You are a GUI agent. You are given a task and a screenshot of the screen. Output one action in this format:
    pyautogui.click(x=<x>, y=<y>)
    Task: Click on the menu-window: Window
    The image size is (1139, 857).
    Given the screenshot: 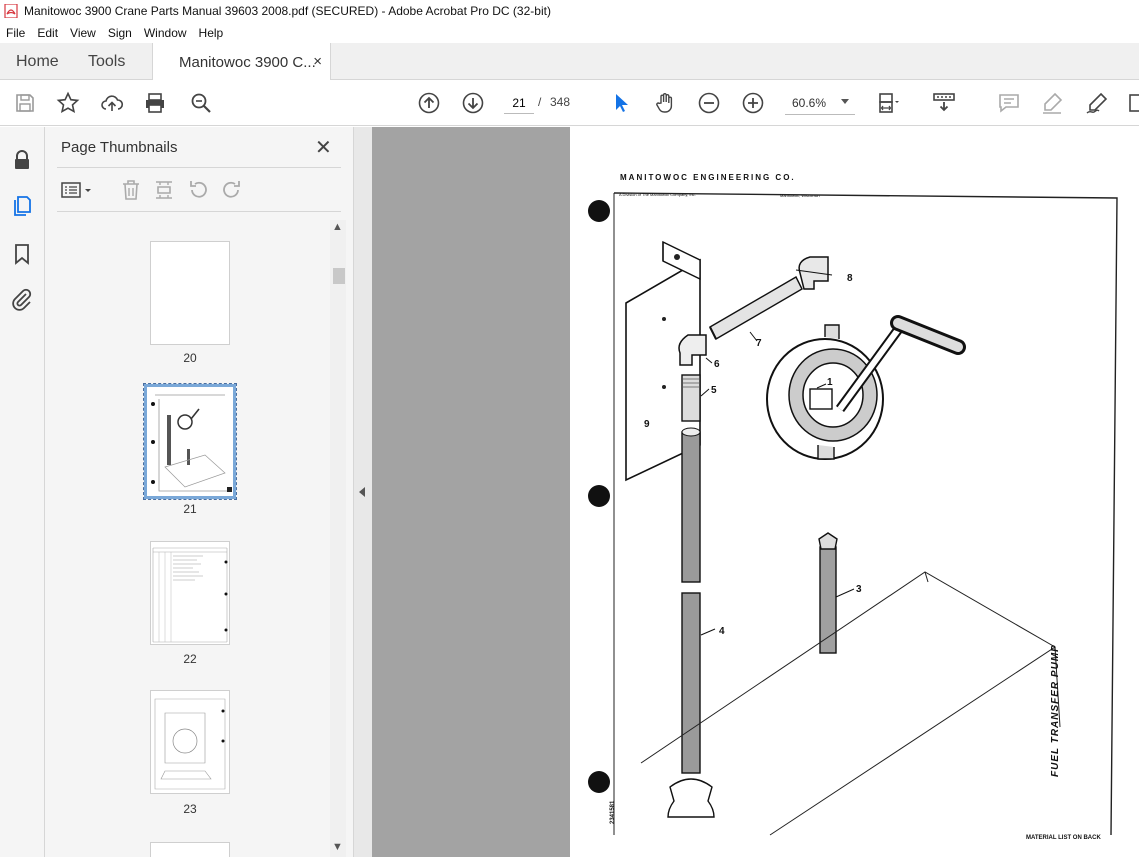 What is the action you would take?
    pyautogui.click(x=165, y=33)
    